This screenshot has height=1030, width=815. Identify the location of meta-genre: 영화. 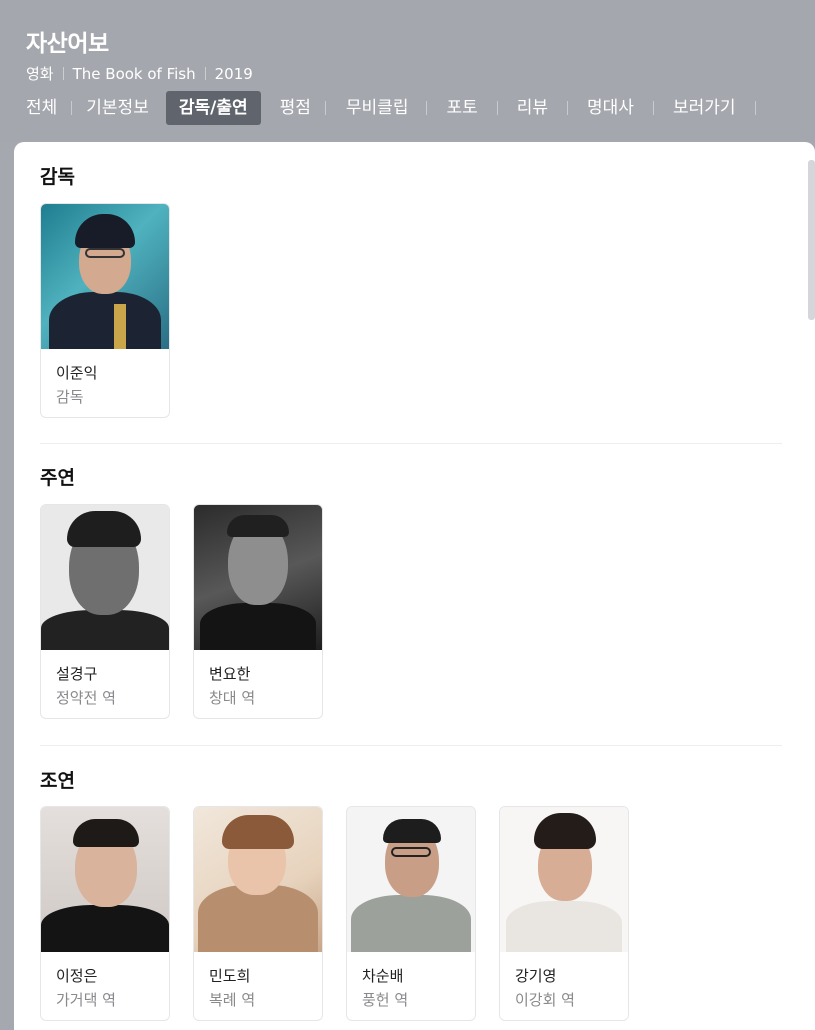
(40, 74).